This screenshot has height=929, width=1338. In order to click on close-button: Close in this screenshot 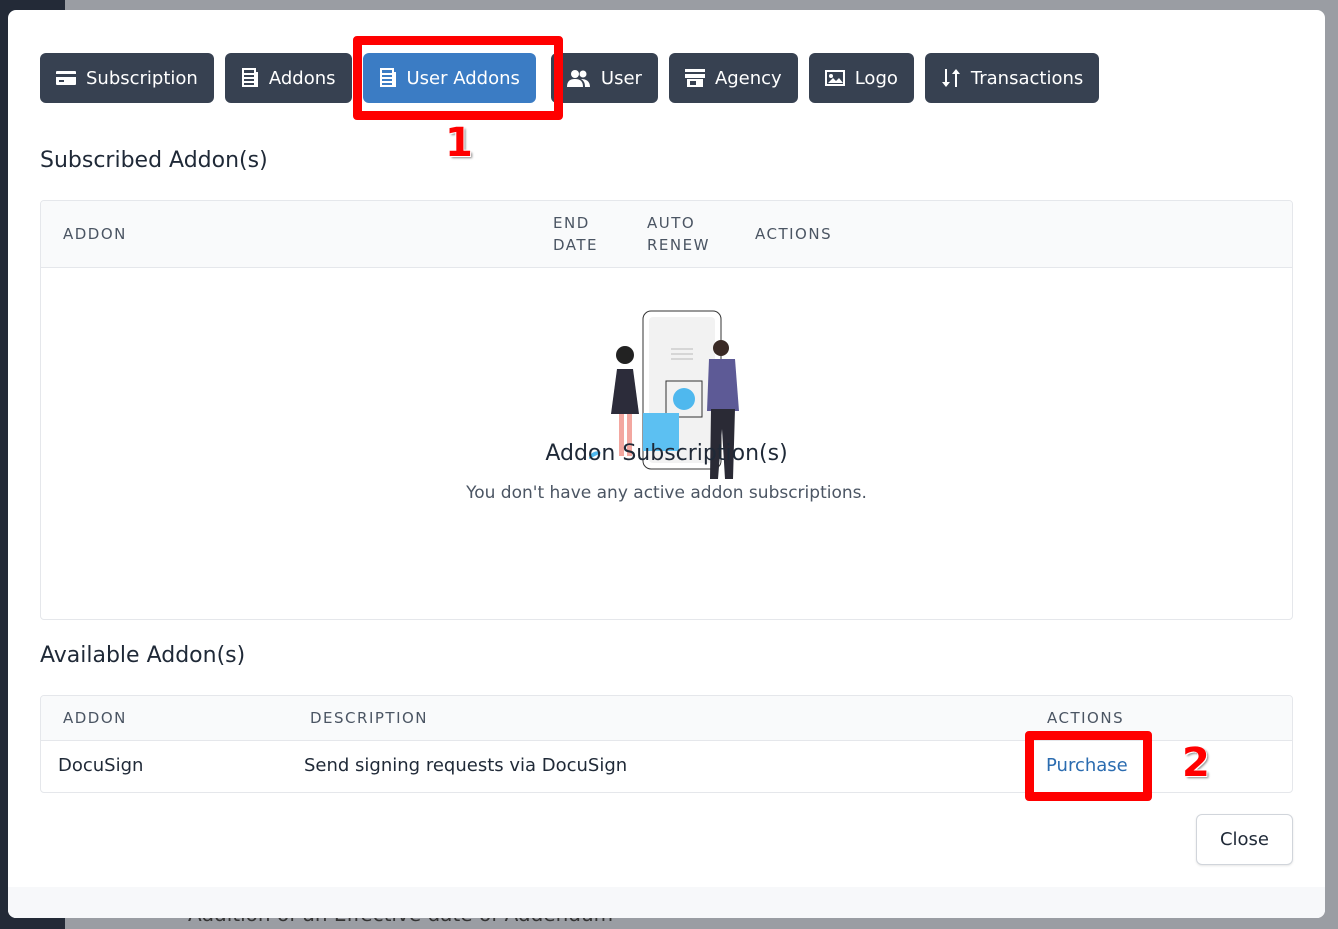, I will do `click(1244, 839)`.